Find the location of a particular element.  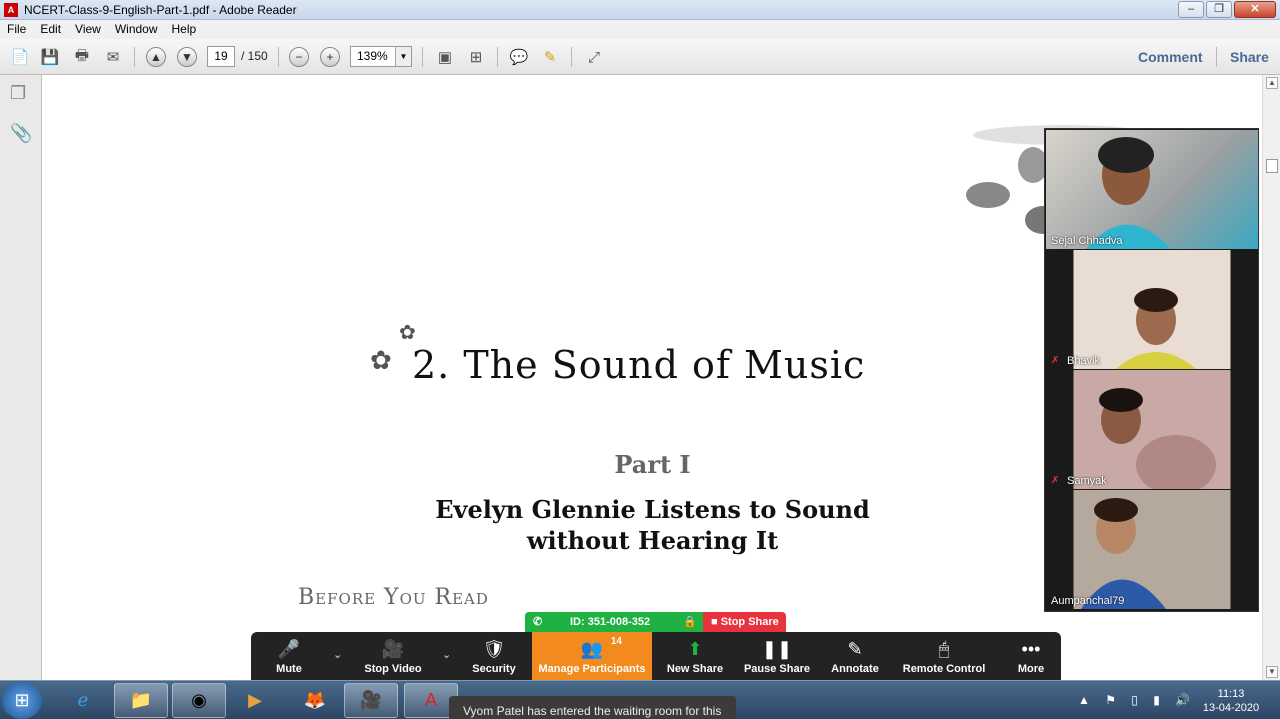

vertical-scrollbar: ▲ ▼ is located at coordinates (1271, 377).